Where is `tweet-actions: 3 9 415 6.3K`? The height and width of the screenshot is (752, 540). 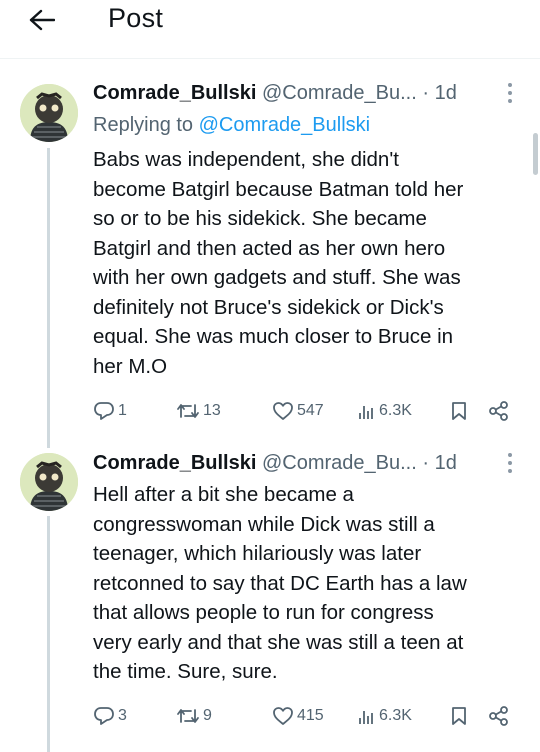 tweet-actions: 3 9 415 6.3K is located at coordinates (270, 716).